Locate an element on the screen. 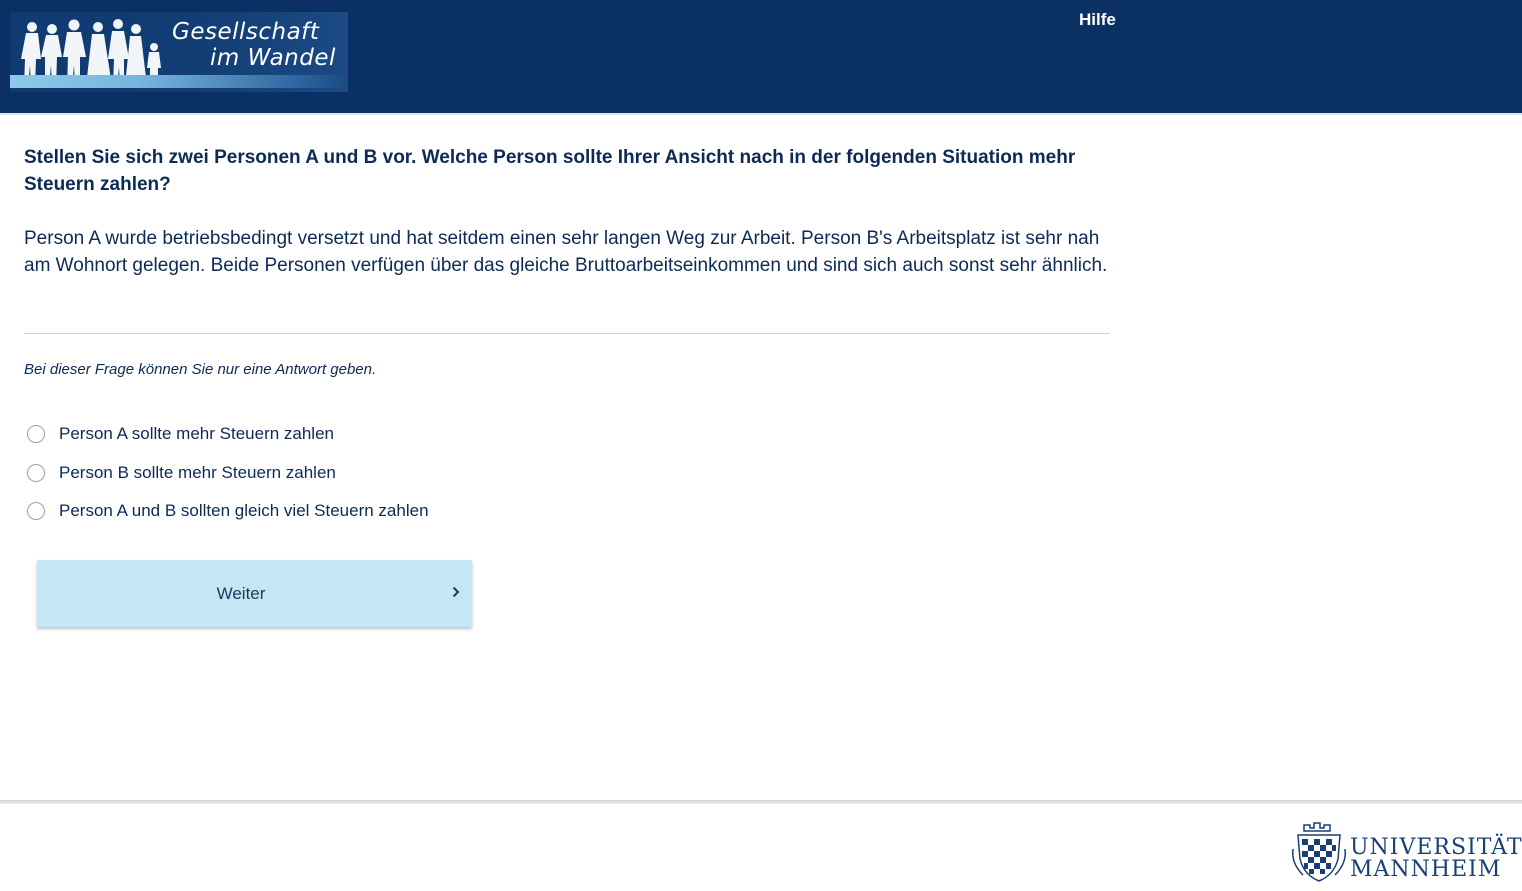  university-name: UNIVERSITÄT MANNHEIM is located at coordinates (1436, 859).